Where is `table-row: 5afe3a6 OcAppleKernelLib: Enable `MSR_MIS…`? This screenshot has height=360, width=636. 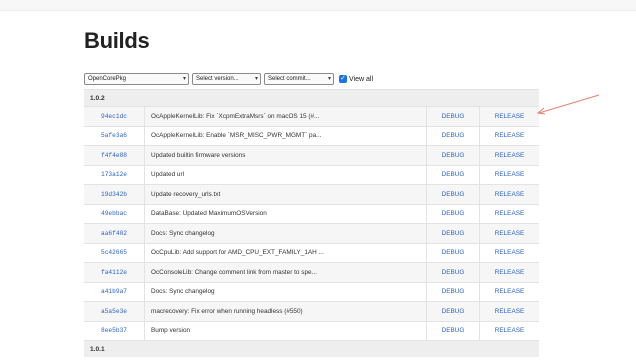
table-row: 5afe3a6 OcAppleKernelLib: Enable `MSR_MIS… is located at coordinates (311, 135).